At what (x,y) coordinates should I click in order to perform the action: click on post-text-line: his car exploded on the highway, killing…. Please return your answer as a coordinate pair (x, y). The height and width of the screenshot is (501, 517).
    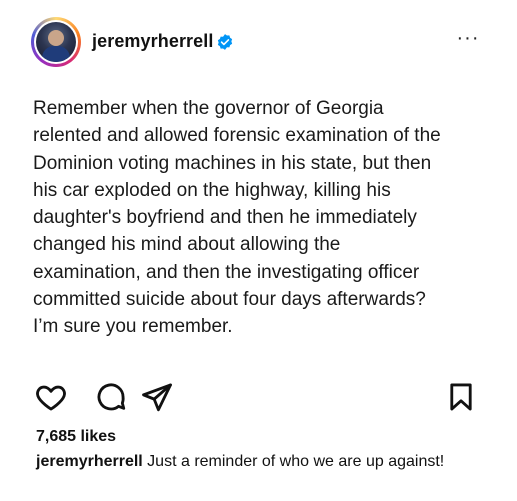
    Looking at the image, I should click on (212, 190).